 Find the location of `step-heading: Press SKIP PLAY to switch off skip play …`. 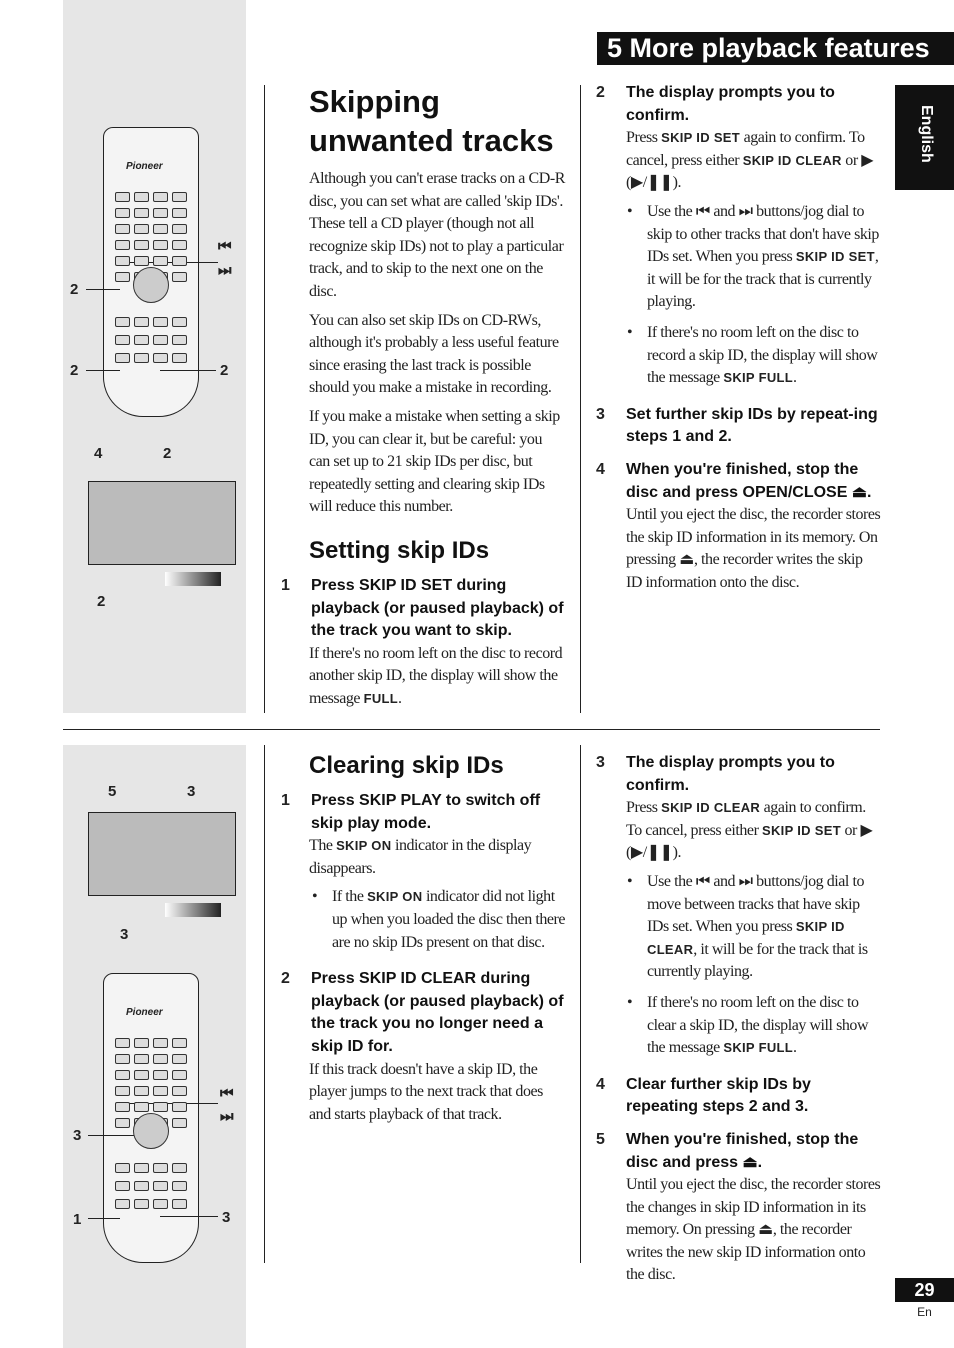

step-heading: Press SKIP PLAY to switch off skip play … is located at coordinates (426, 812).